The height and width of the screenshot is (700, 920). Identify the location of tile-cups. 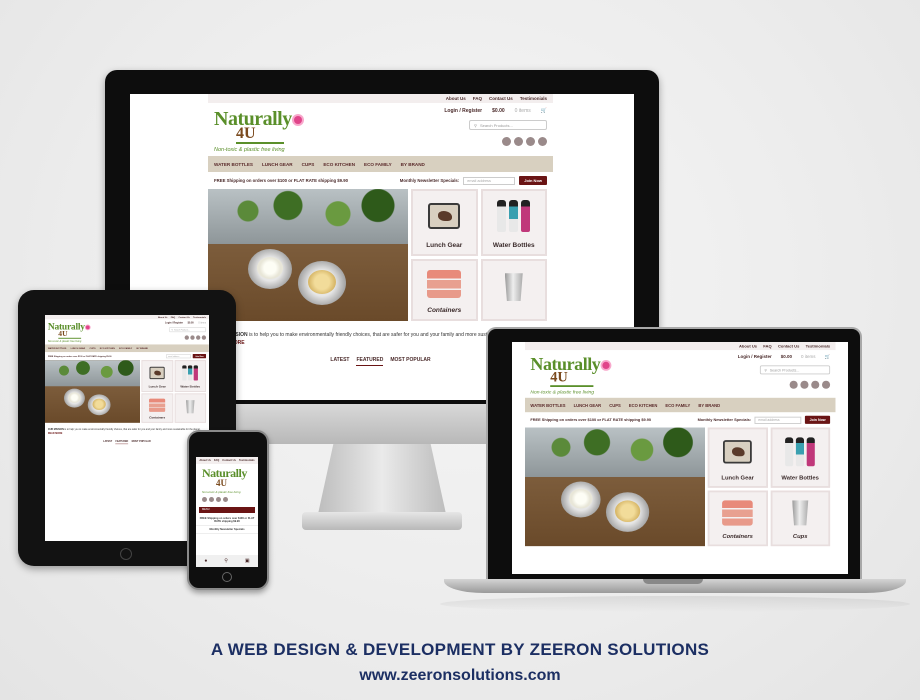
(513, 289).